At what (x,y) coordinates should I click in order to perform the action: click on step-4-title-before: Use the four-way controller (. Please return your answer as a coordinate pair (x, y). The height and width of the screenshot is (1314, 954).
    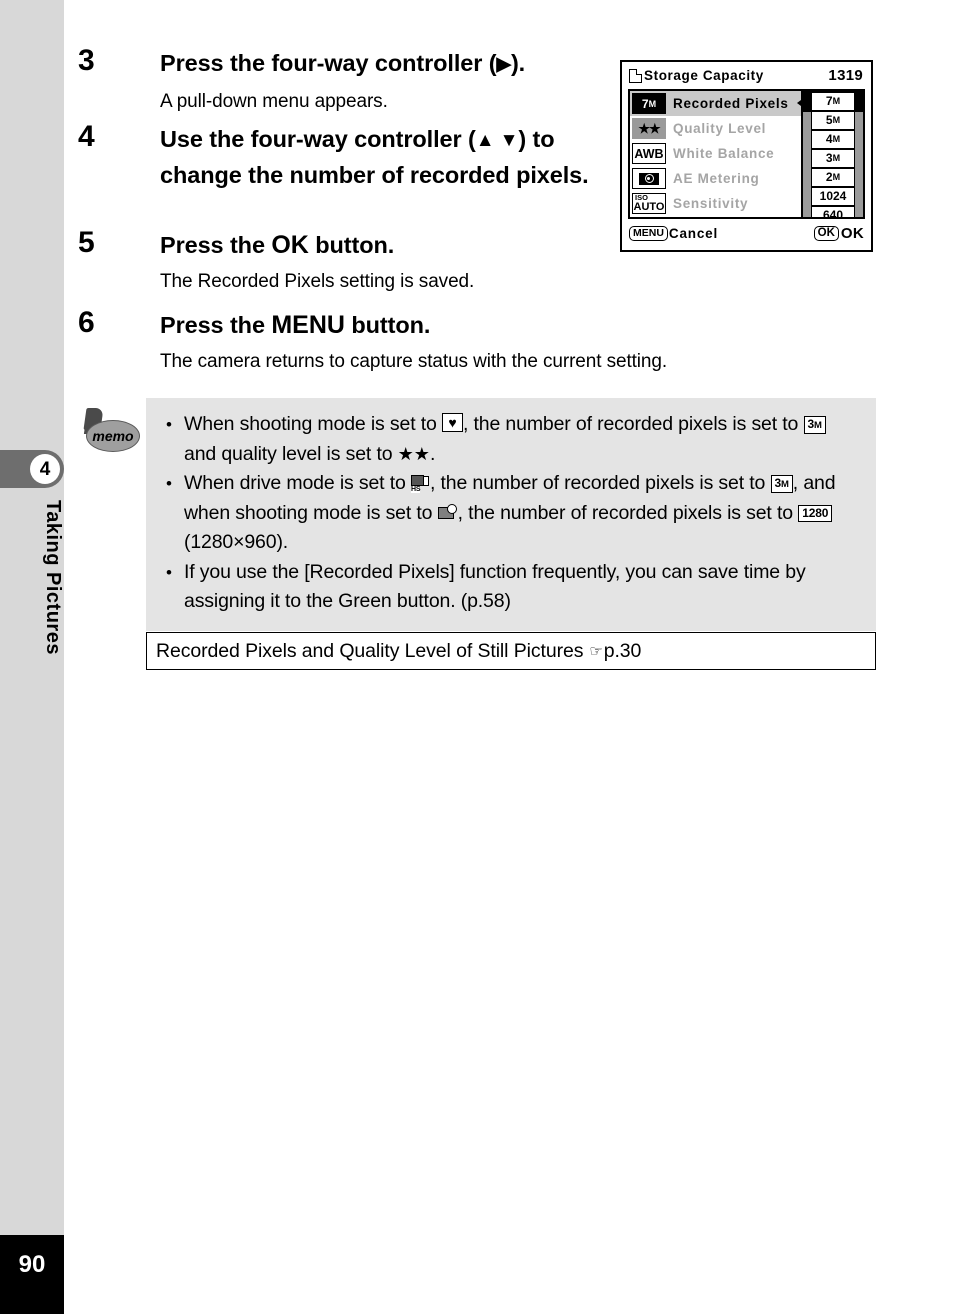
    Looking at the image, I should click on (318, 139).